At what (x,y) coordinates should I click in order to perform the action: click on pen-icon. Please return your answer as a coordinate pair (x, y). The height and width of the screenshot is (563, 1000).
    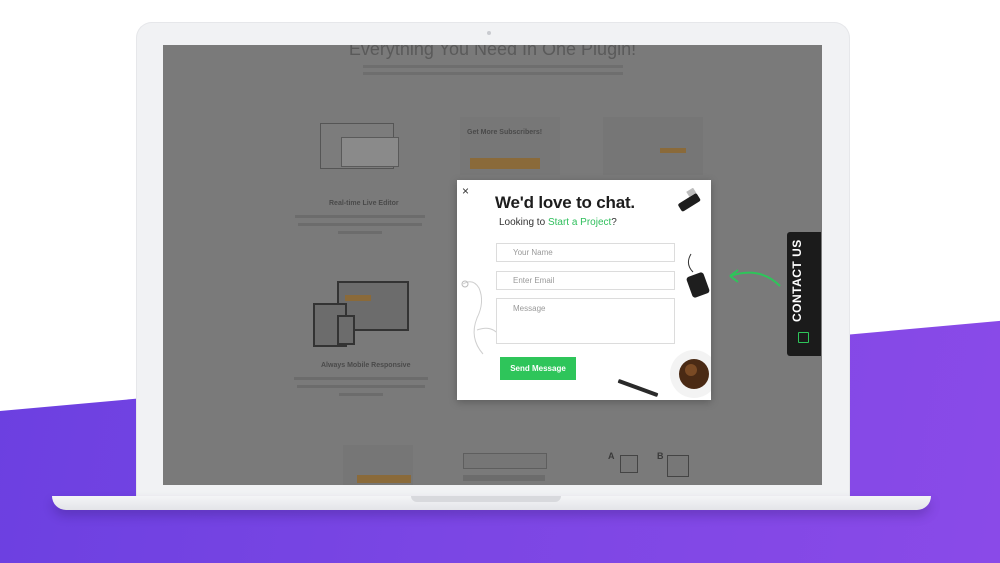
    Looking at the image, I should click on (638, 388).